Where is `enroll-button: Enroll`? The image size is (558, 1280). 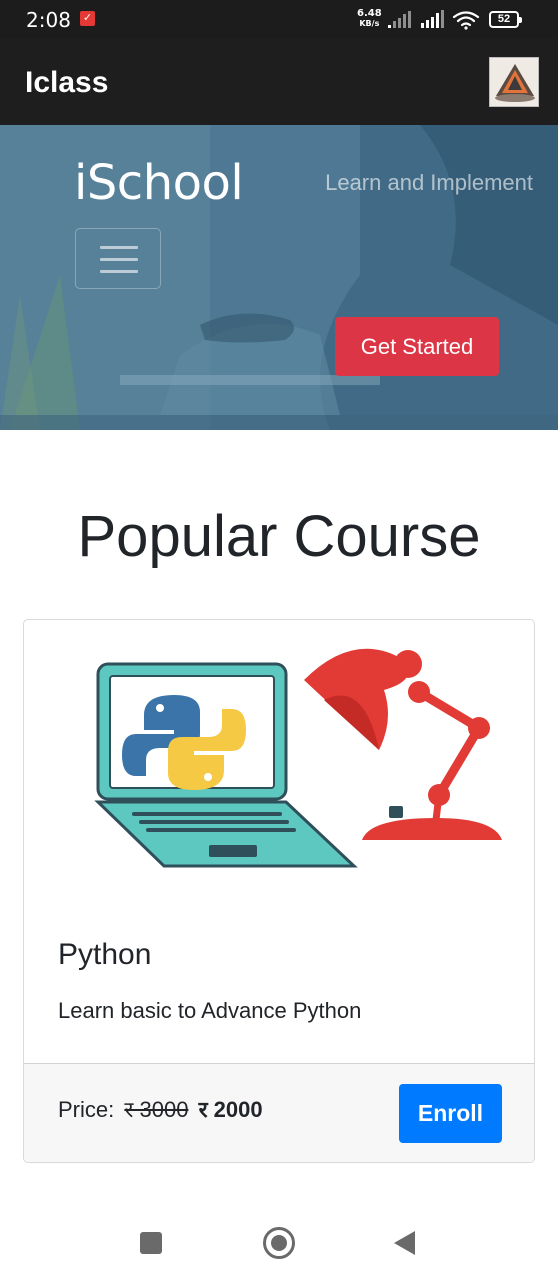 enroll-button: Enroll is located at coordinates (450, 1113).